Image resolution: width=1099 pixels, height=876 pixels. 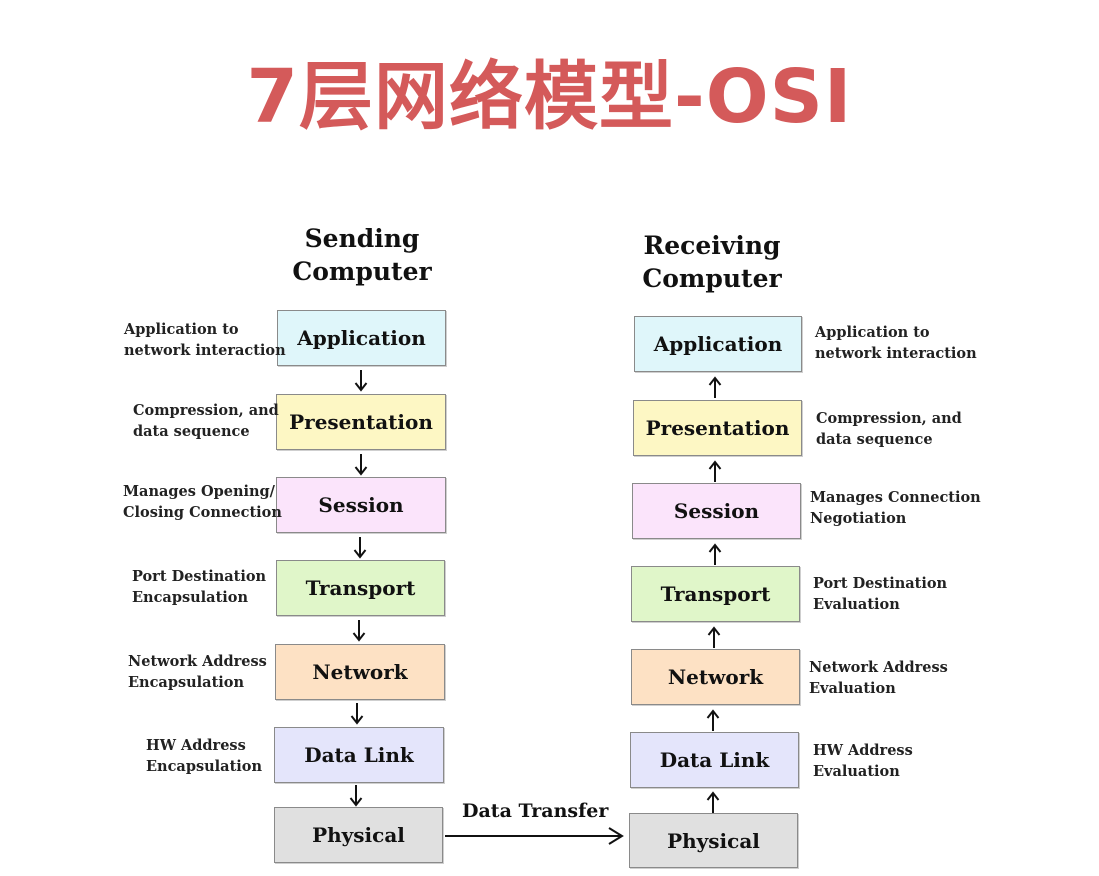 I want to click on sending-layer-application: Application, so click(x=361, y=338).